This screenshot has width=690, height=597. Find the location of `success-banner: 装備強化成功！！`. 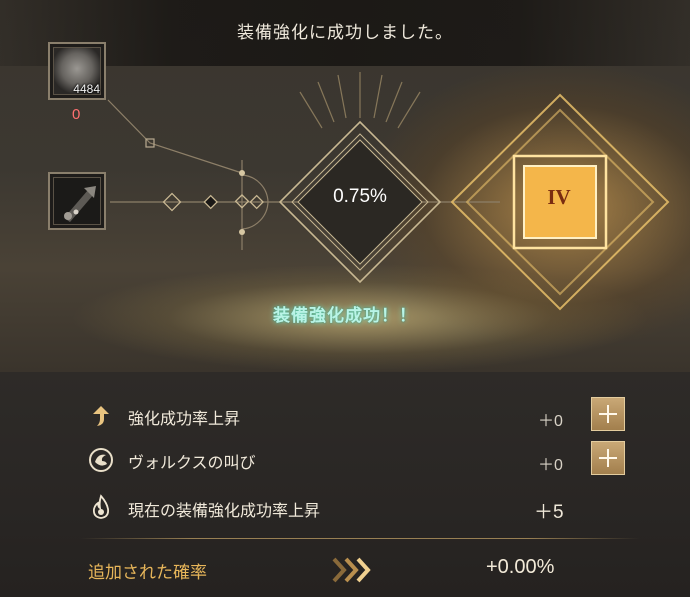

success-banner: 装備強化成功！！ is located at coordinates (345, 316).